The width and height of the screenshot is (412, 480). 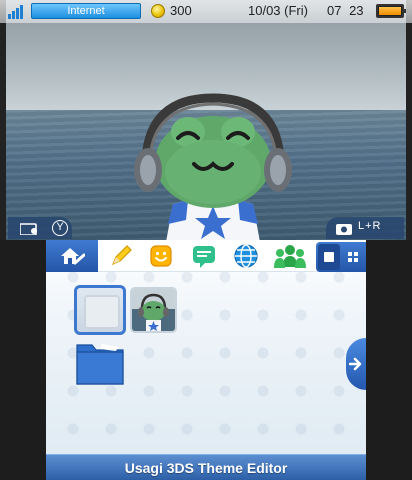 I want to click on camera-button-right: L+R, so click(x=365, y=228).